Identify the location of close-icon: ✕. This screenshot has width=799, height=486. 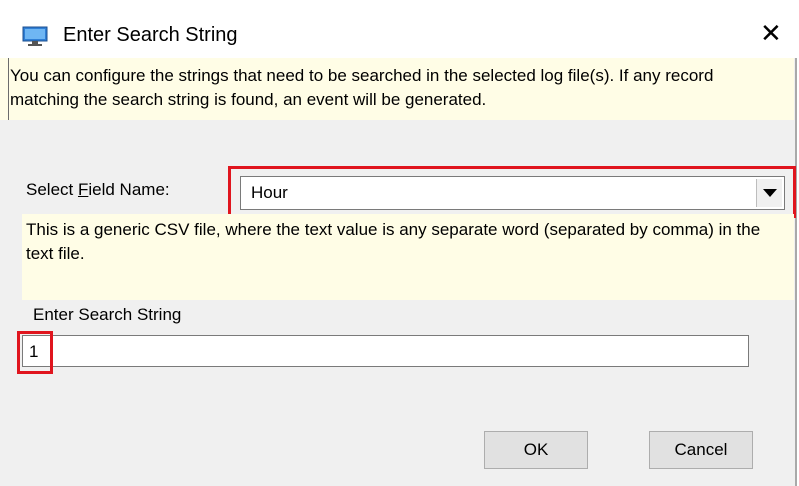
(771, 33).